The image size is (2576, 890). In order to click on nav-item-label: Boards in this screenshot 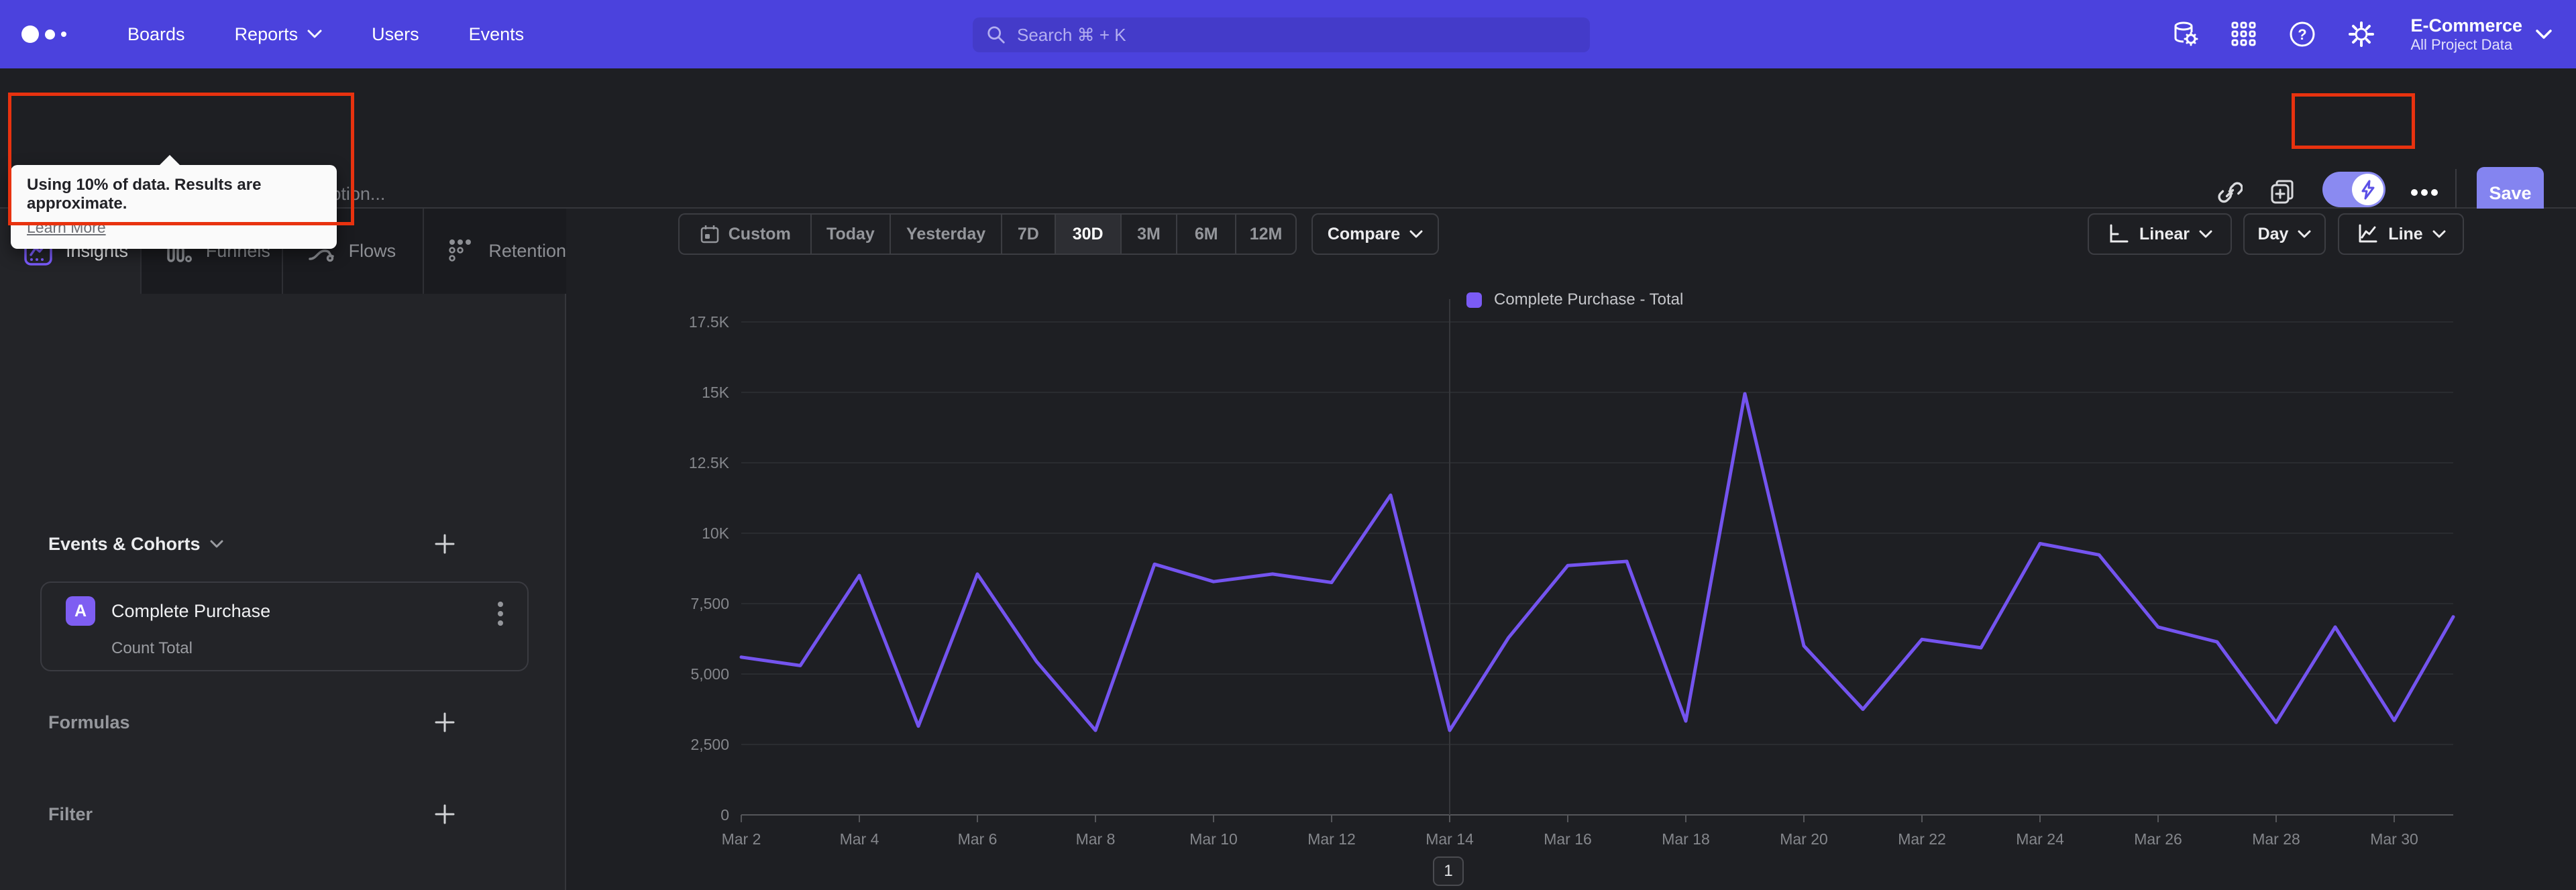, I will do `click(156, 33)`.